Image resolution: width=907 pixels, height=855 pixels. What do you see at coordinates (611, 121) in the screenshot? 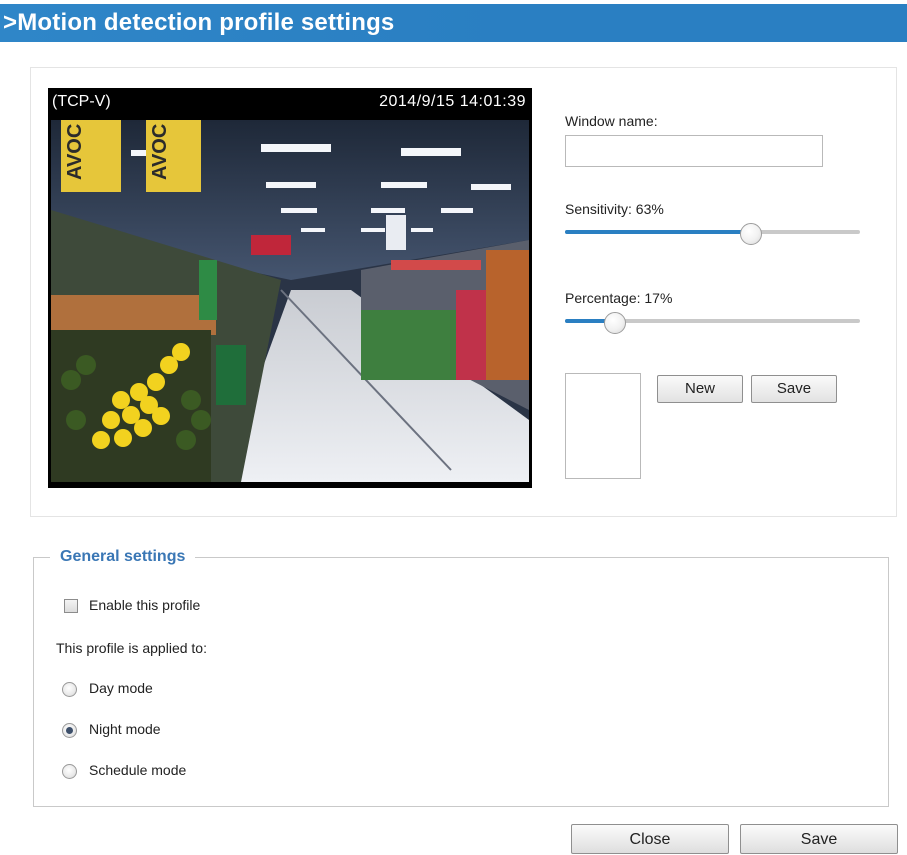
I see `window-name-label: Window name:` at bounding box center [611, 121].